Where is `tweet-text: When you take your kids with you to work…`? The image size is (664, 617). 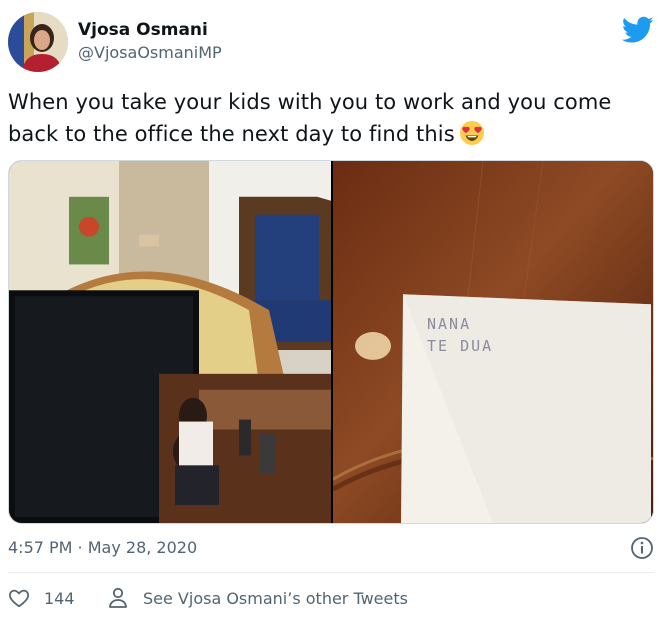 tweet-text: When you take your kids with you to work… is located at coordinates (328, 118).